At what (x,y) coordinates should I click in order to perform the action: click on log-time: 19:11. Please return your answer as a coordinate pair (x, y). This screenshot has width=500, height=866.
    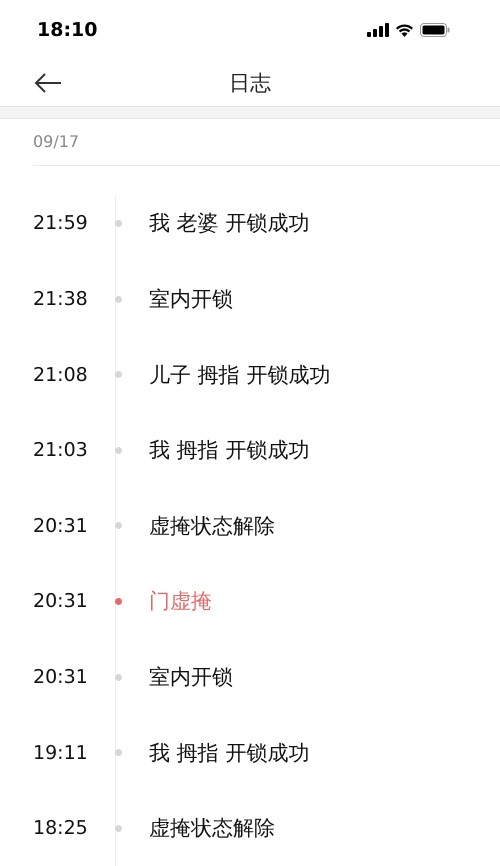
    Looking at the image, I should click on (61, 753).